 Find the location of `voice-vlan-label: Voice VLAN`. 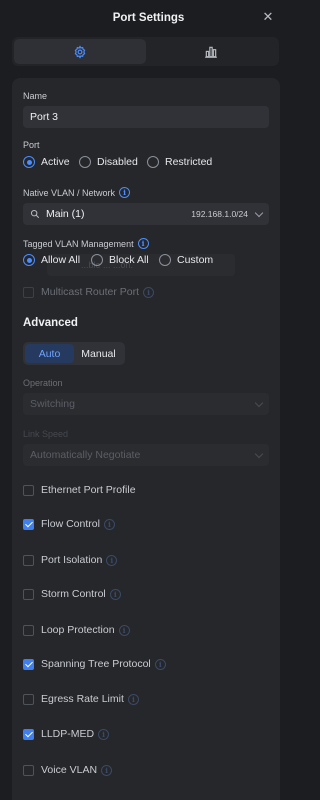

voice-vlan-label: Voice VLAN is located at coordinates (69, 770).